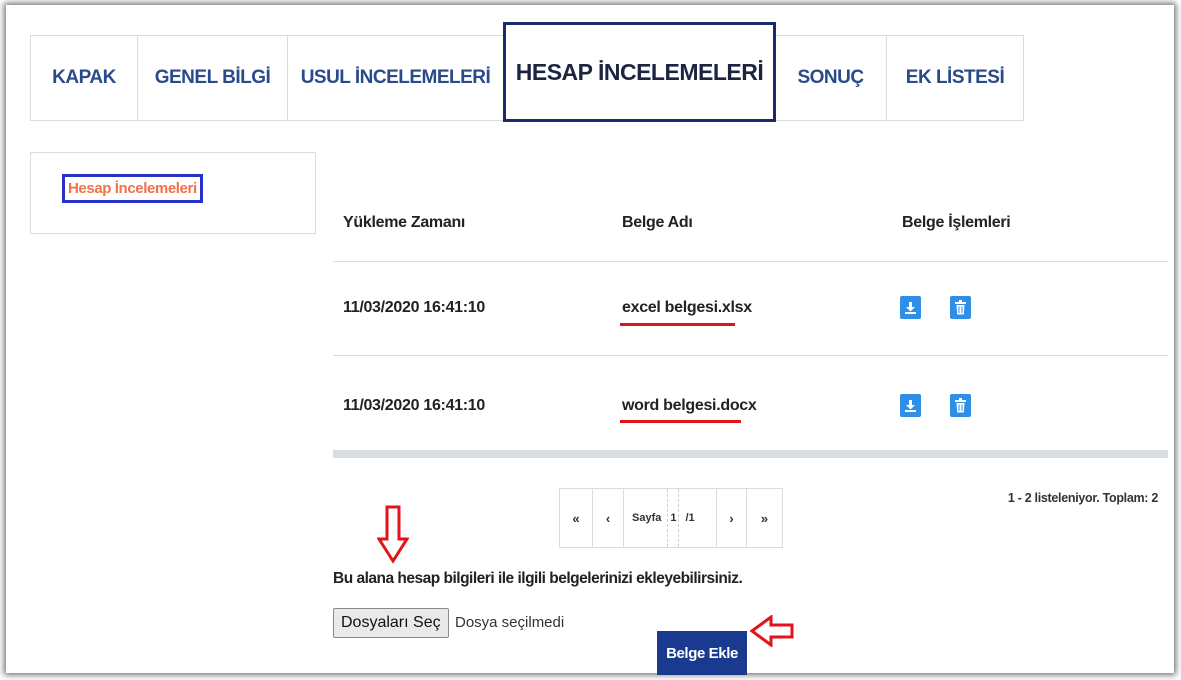  Describe the element at coordinates (391, 623) in the screenshot. I see `choose-files-button: Dosyaları Seç` at that location.